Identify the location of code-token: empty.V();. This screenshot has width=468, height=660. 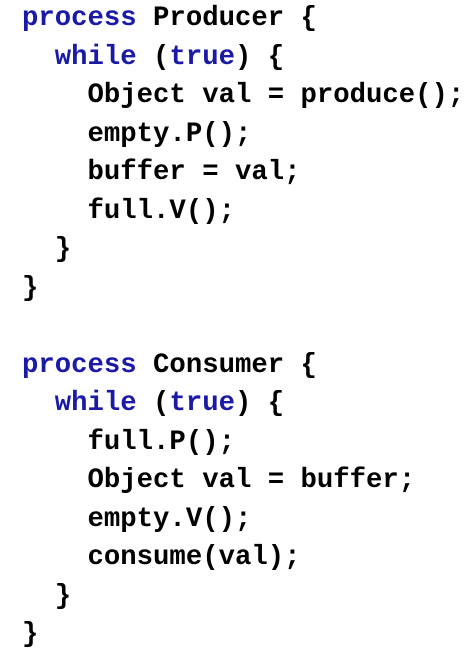
(169, 519).